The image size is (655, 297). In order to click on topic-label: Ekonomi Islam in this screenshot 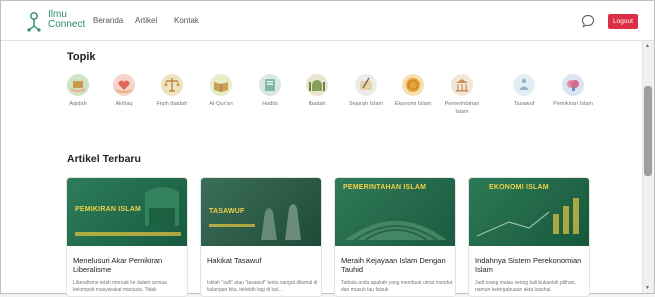, I will do `click(413, 104)`.